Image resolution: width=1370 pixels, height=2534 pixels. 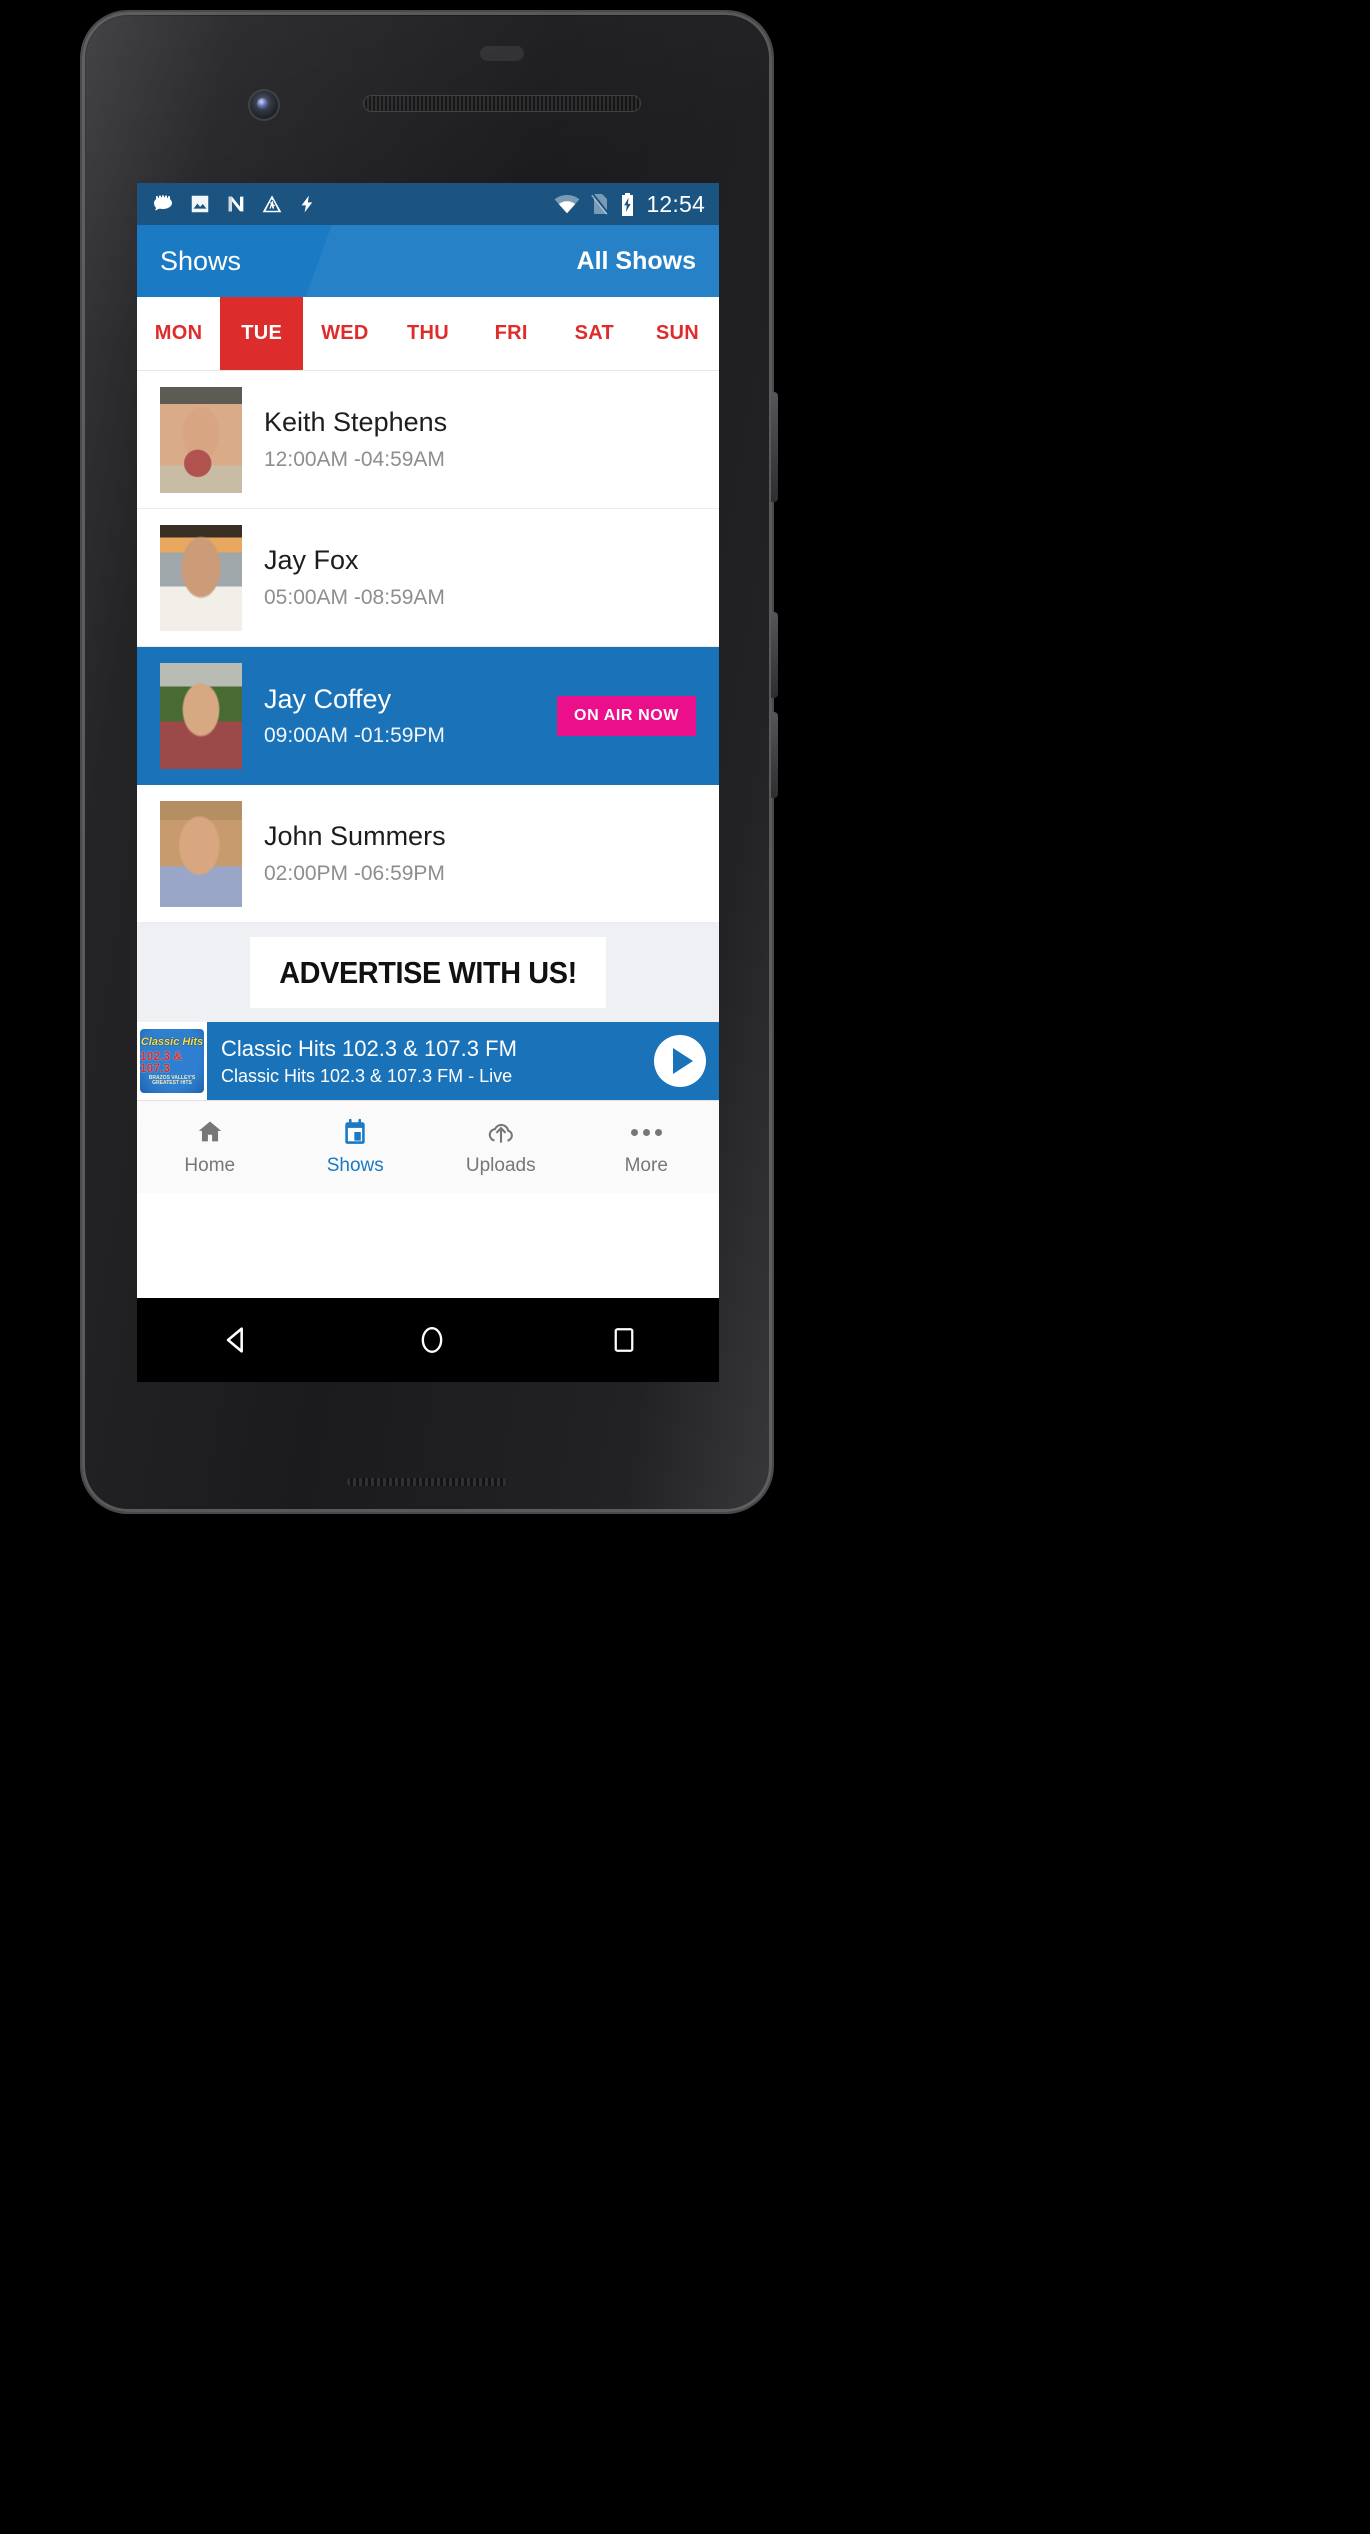 I want to click on back-icon, so click(x=236, y=1340).